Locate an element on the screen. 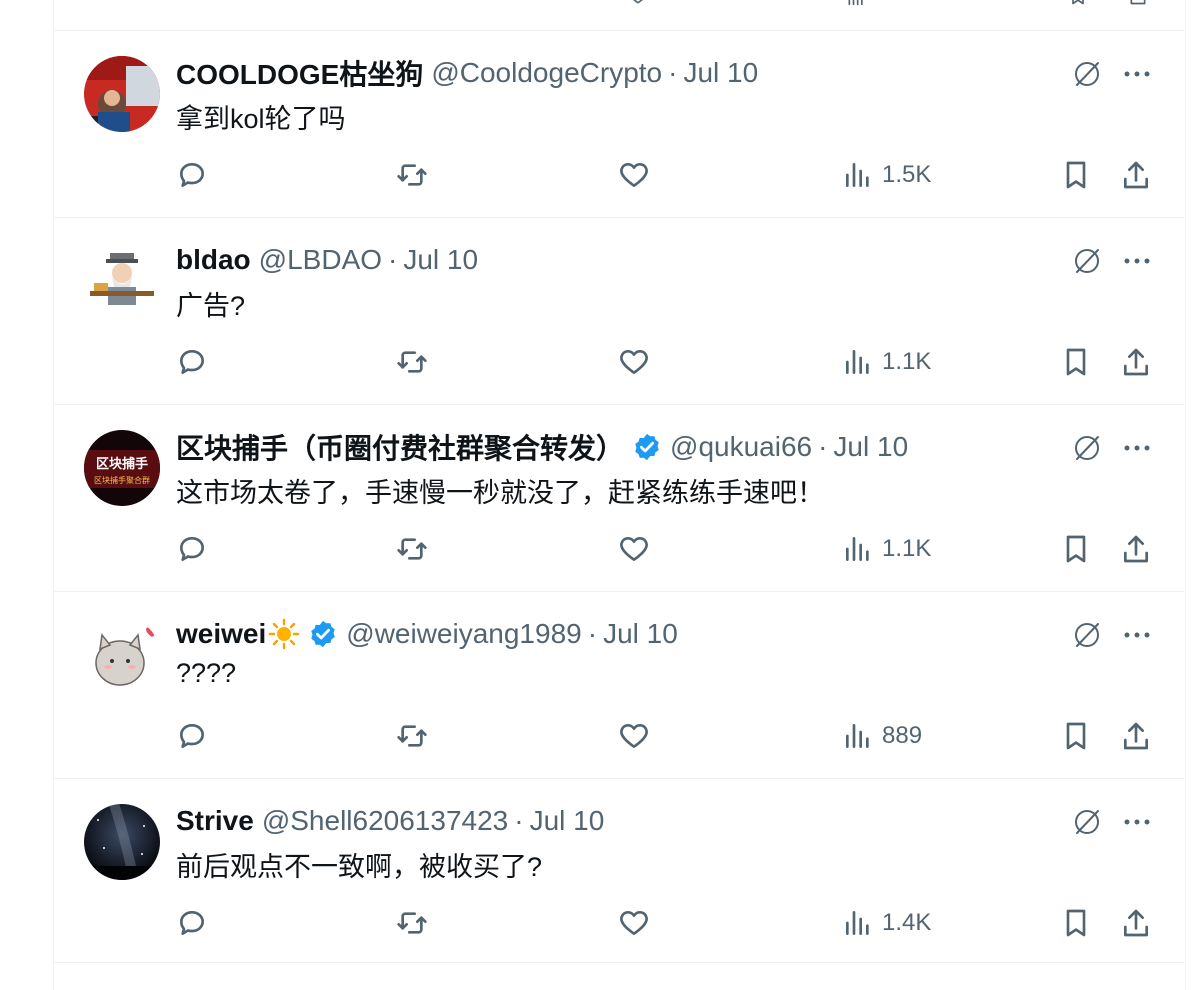 The image size is (1200, 990). views-button: 1.5K is located at coordinates (886, 175).